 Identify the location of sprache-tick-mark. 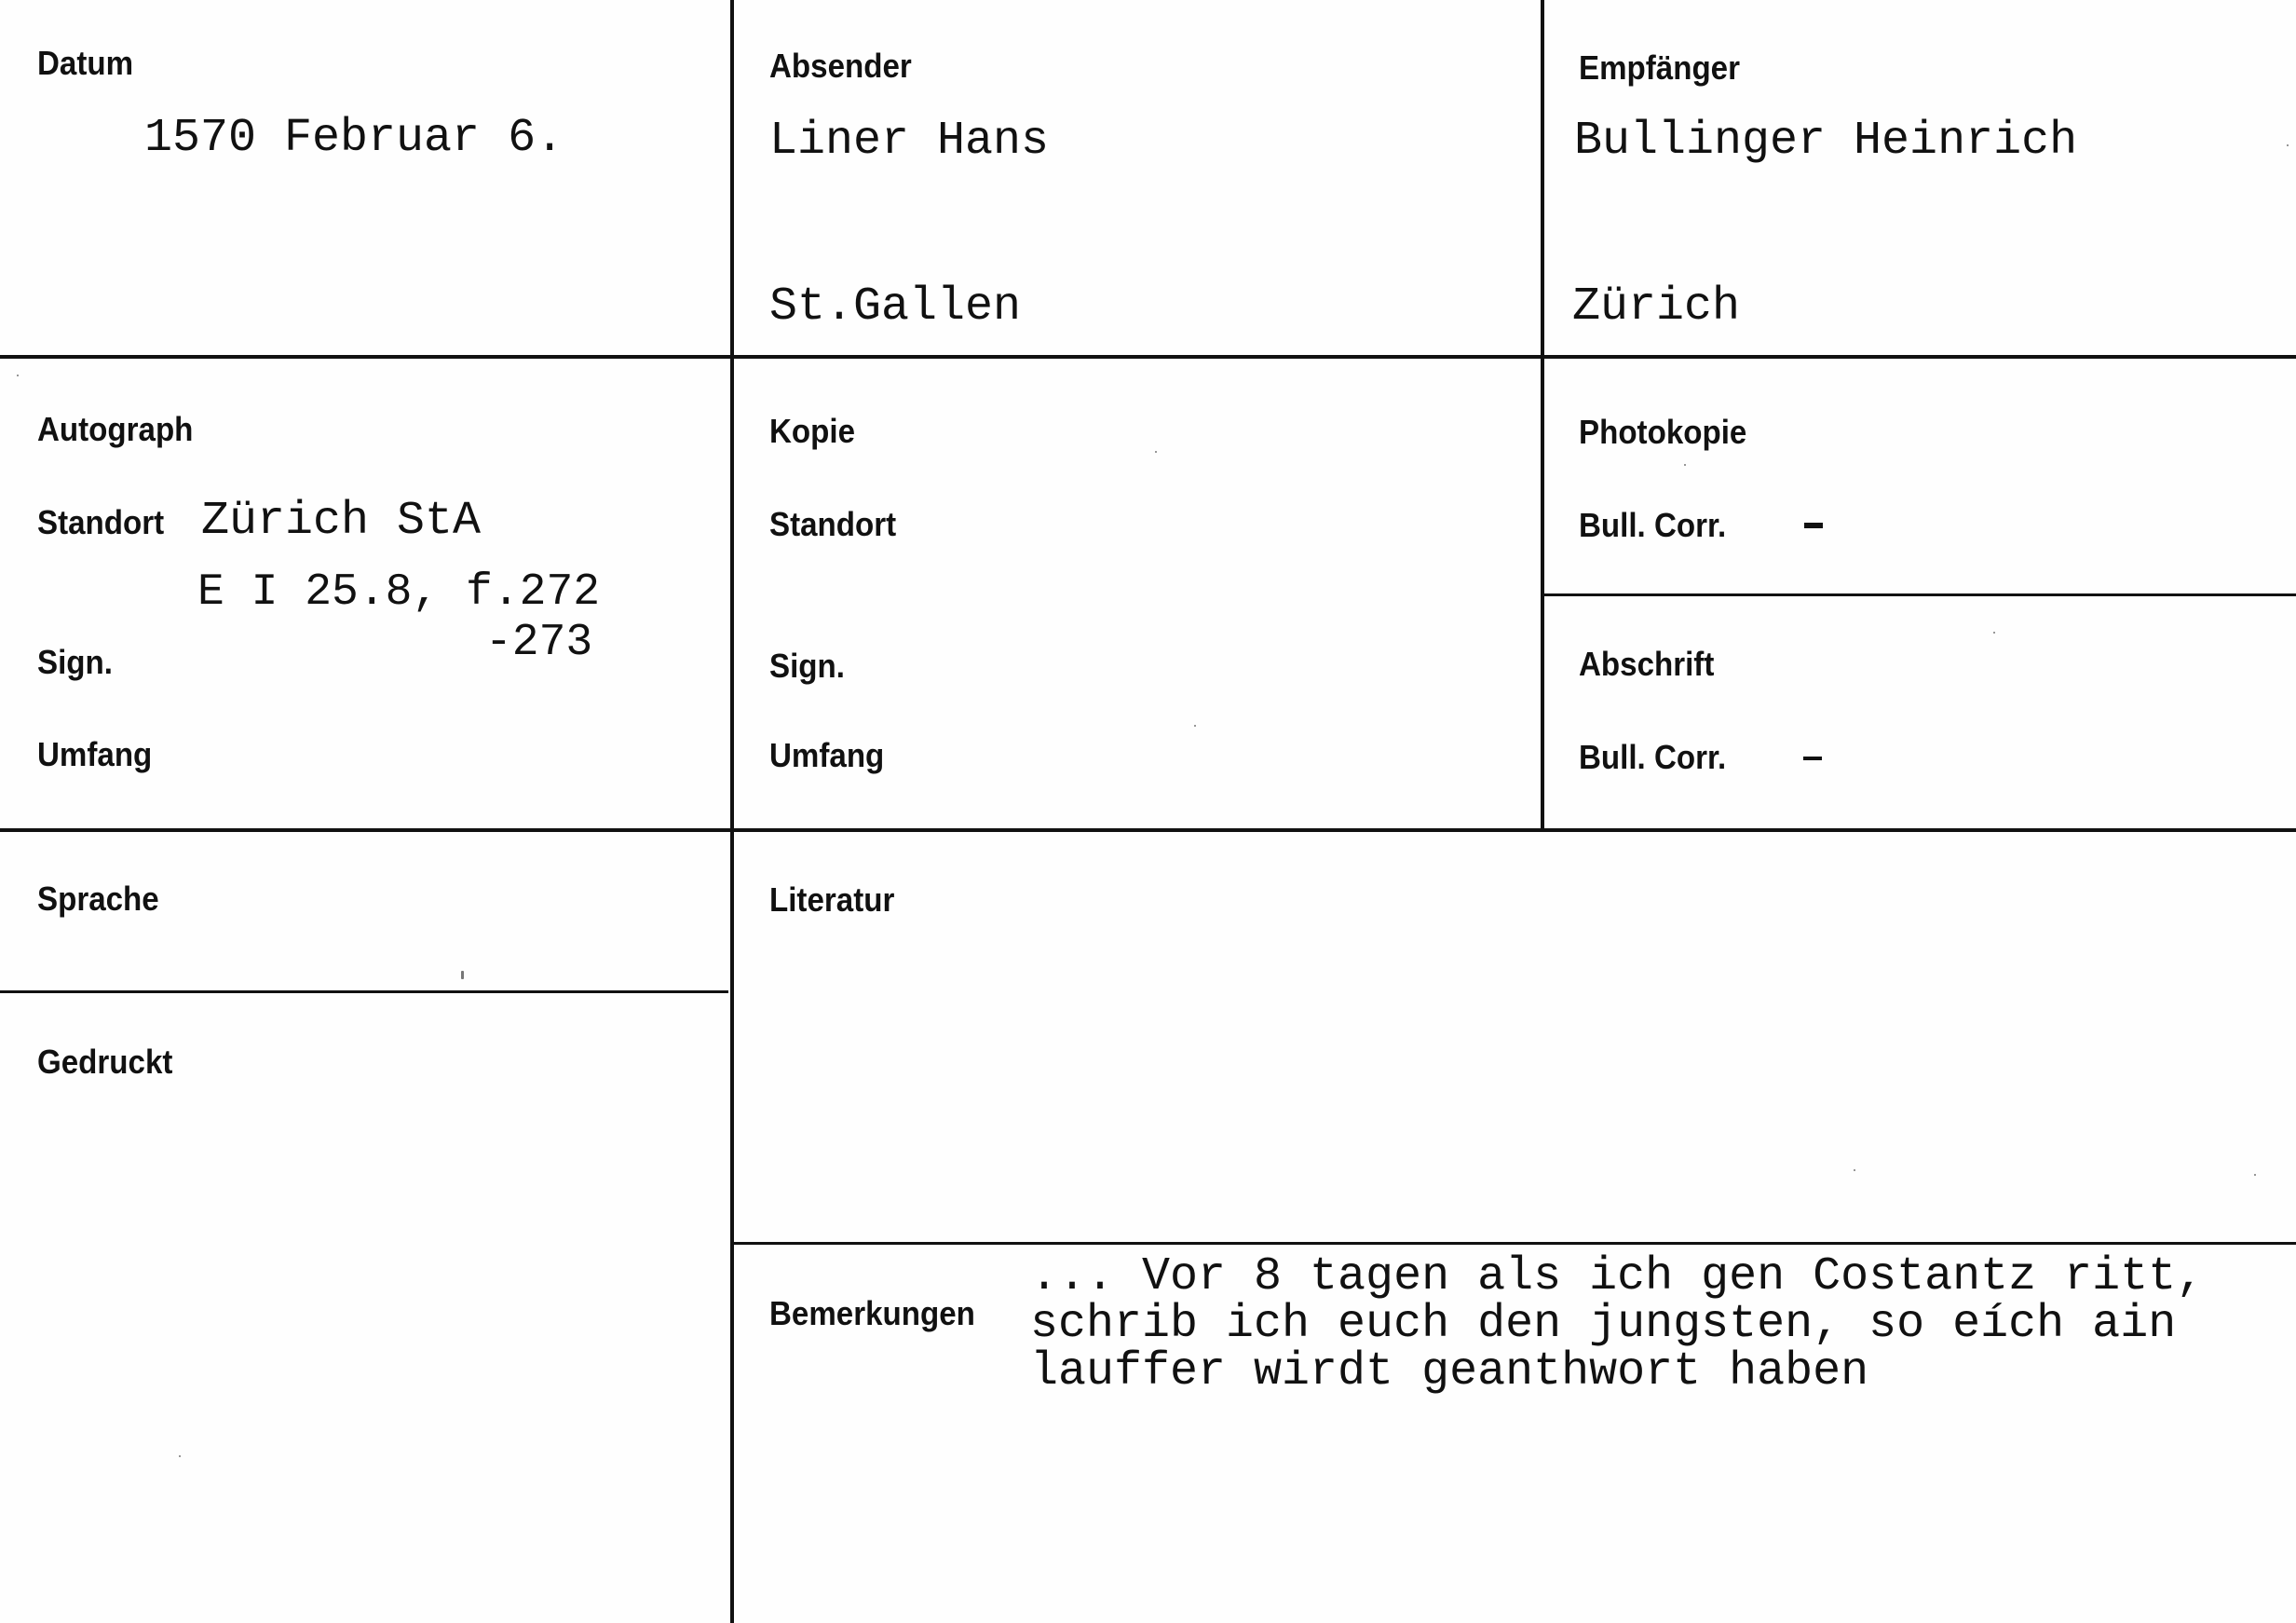
(462, 975).